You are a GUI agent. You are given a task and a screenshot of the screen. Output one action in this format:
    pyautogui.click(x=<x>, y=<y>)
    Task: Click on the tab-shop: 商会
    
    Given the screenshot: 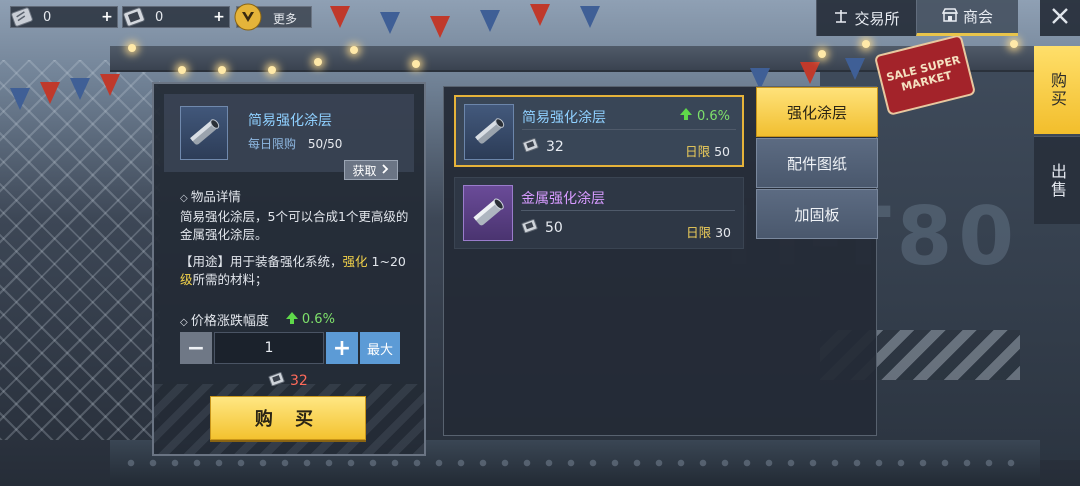 What is the action you would take?
    pyautogui.click(x=967, y=18)
    